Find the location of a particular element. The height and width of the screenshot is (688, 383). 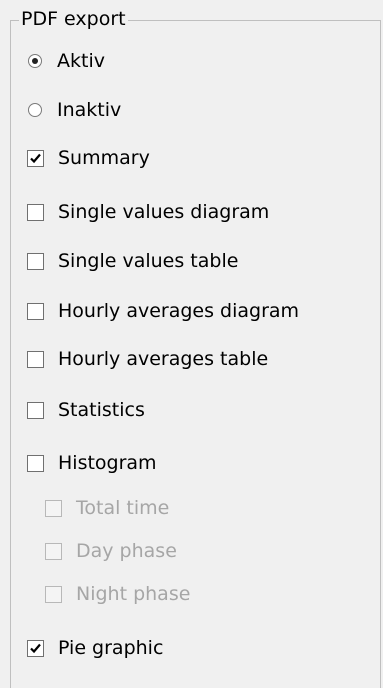

checkbox-hourly-averages-table-label: Hourly averages table is located at coordinates (163, 359).